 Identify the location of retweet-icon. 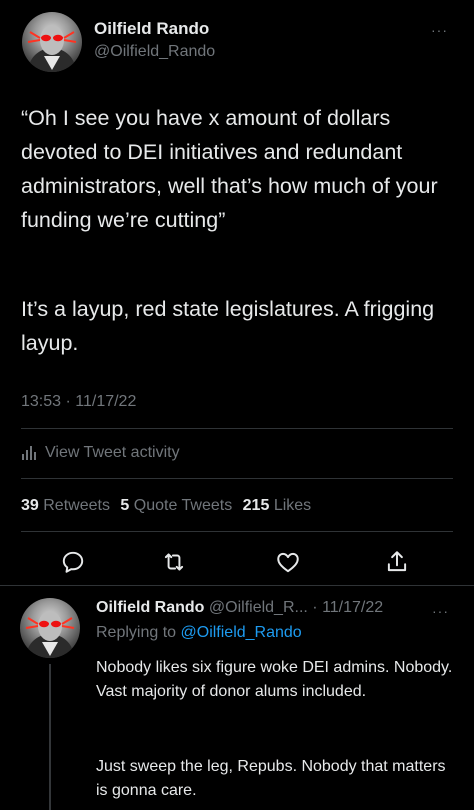
(174, 562).